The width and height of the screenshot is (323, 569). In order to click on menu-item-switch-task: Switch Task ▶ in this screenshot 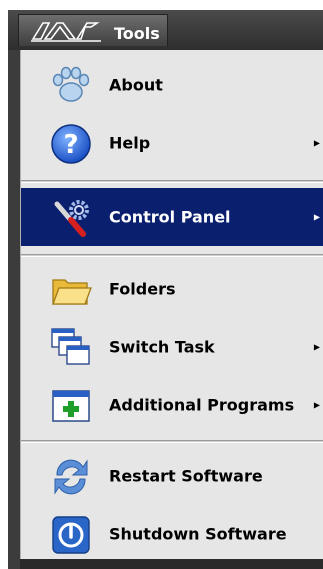, I will do `click(172, 347)`.